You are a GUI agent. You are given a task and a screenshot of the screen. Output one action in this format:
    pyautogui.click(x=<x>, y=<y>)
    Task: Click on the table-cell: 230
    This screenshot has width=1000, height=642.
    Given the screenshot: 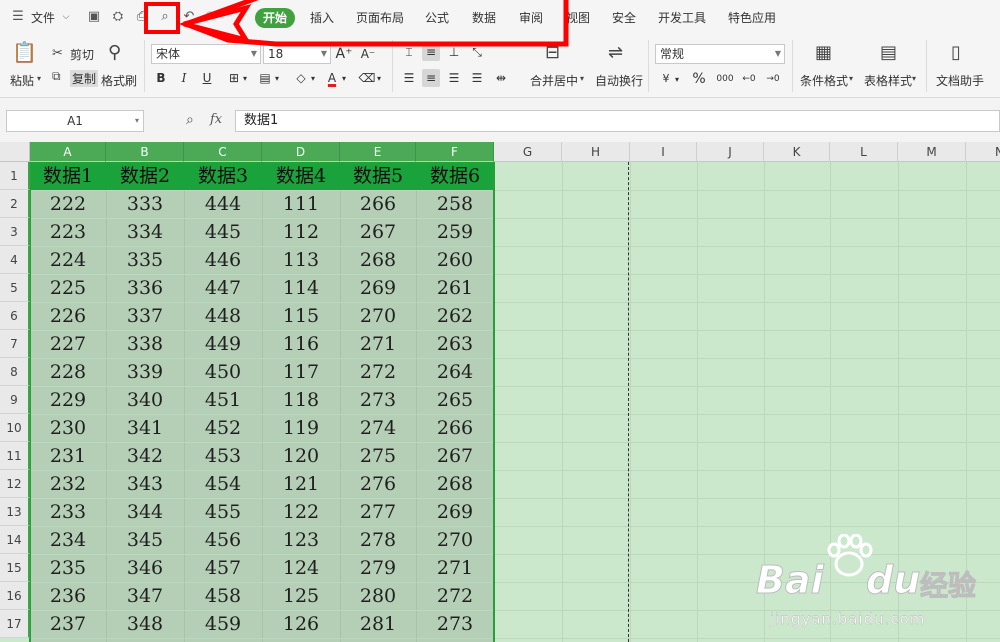 What is the action you would take?
    pyautogui.click(x=68, y=428)
    